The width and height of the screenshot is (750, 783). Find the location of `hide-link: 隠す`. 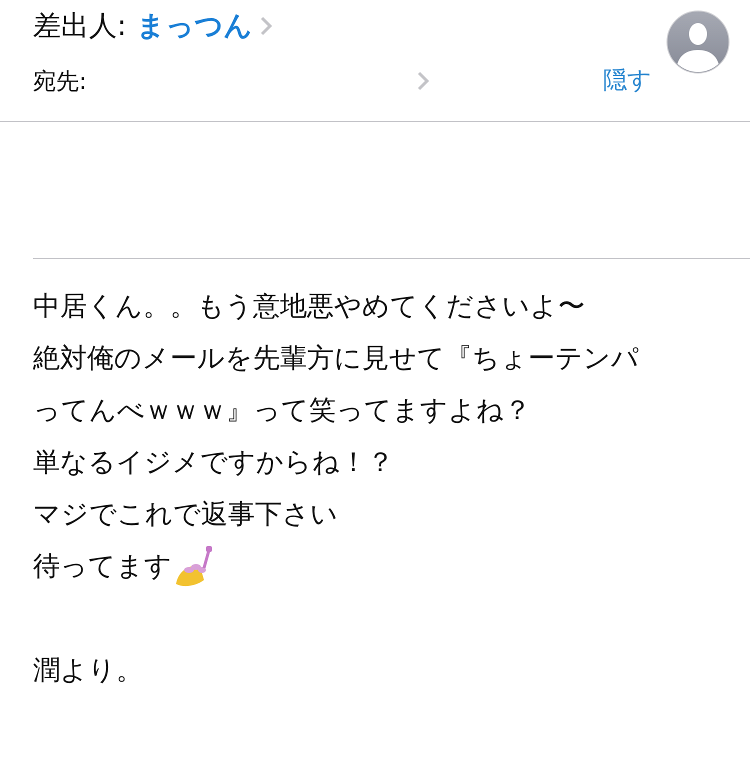

hide-link: 隠す is located at coordinates (627, 80).